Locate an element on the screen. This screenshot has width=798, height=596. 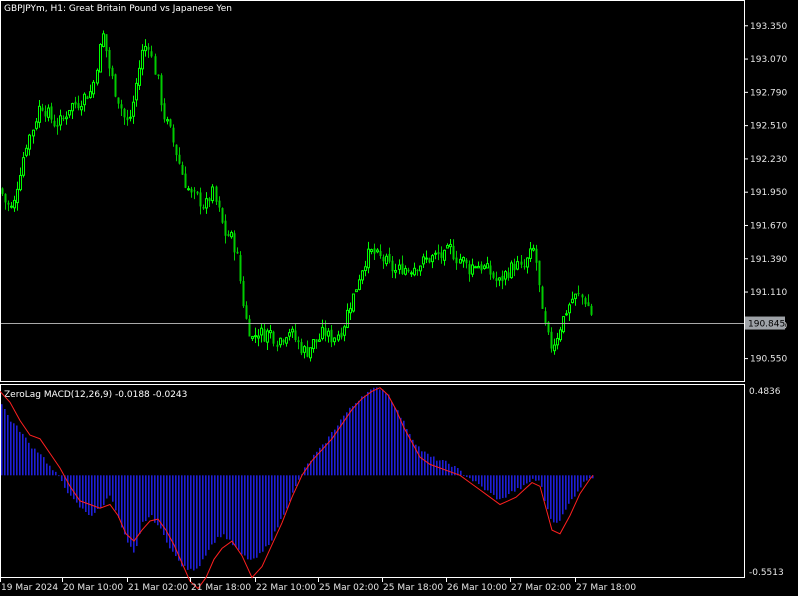
time-tick-label: 26 Mar 10:00 is located at coordinates (477, 588).